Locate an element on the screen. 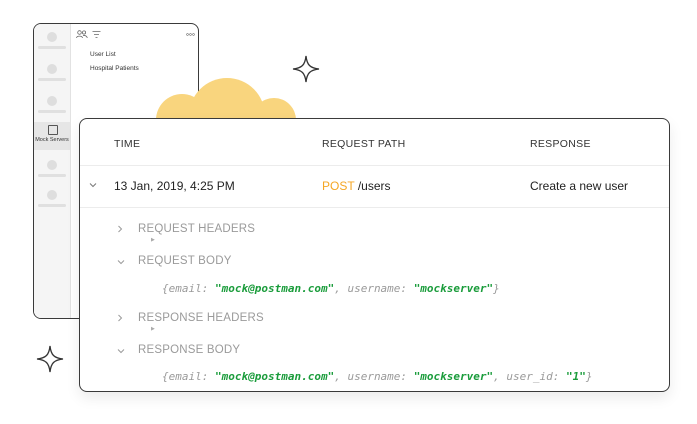 The image size is (697, 424). more-icon is located at coordinates (190, 36).